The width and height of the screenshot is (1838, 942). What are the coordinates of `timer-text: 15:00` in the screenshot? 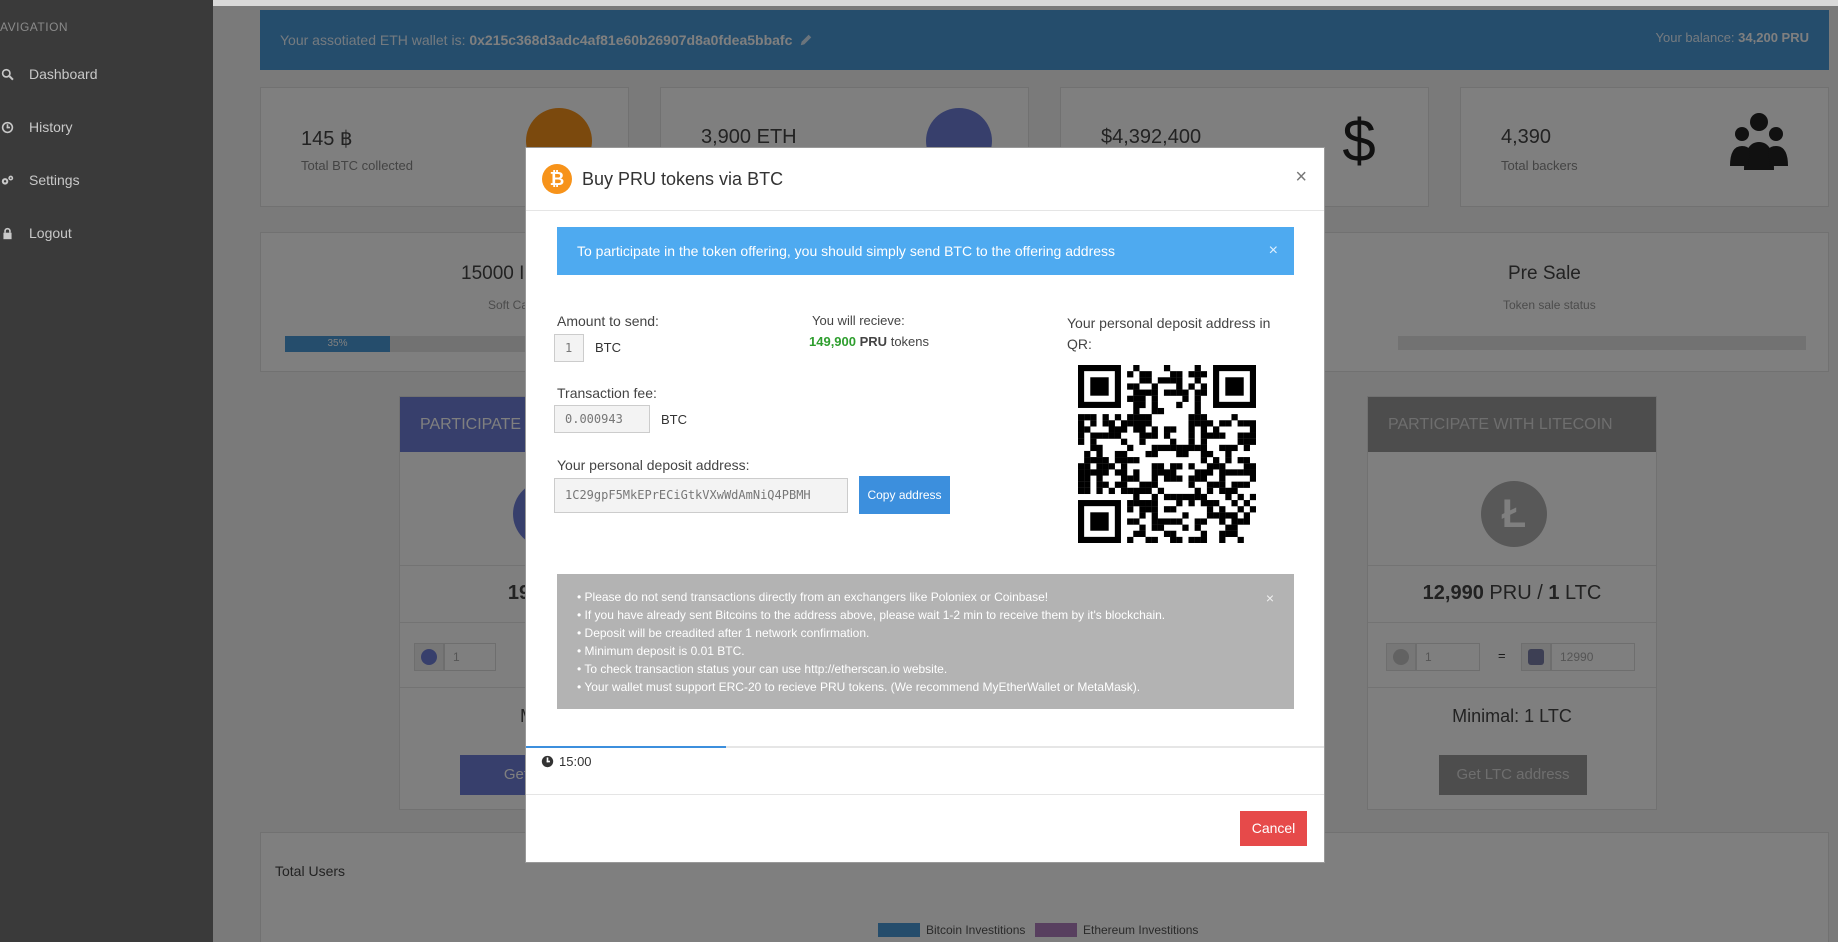 It's located at (575, 761).